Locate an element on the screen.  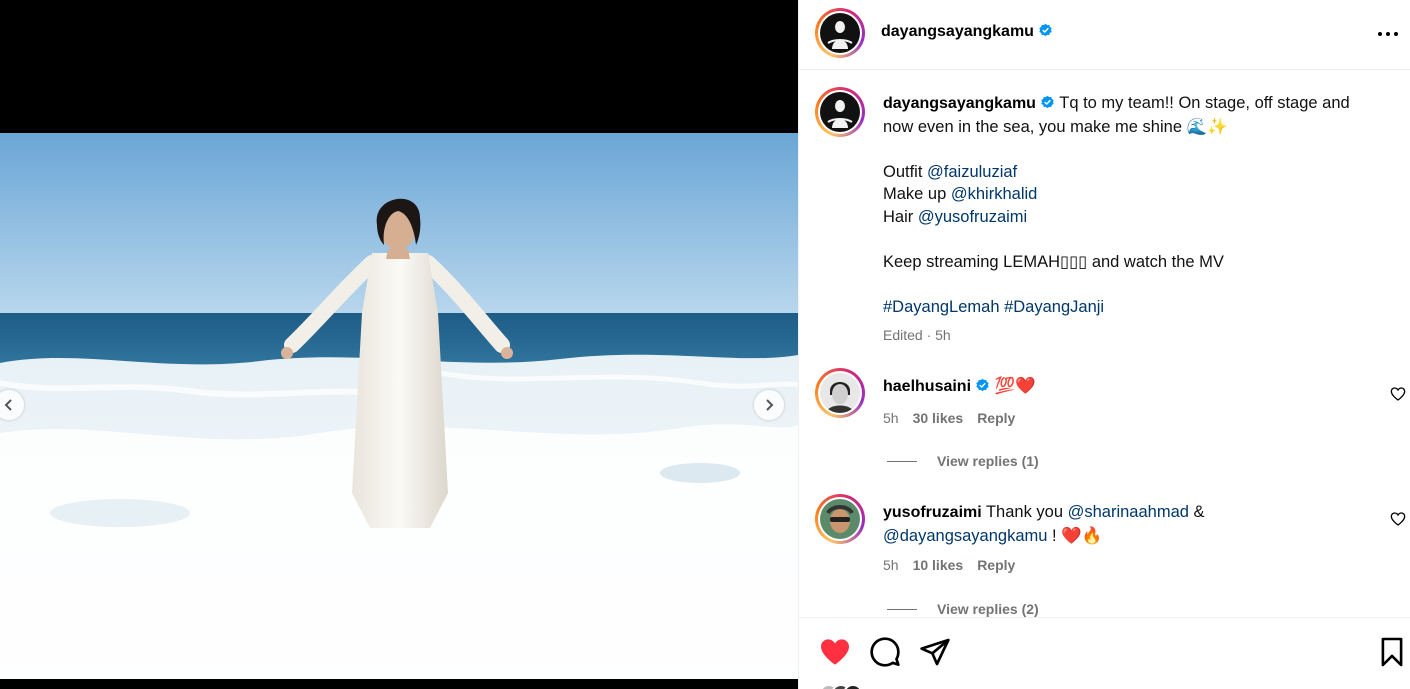
mention-link: @khirkhalid is located at coordinates (994, 194).